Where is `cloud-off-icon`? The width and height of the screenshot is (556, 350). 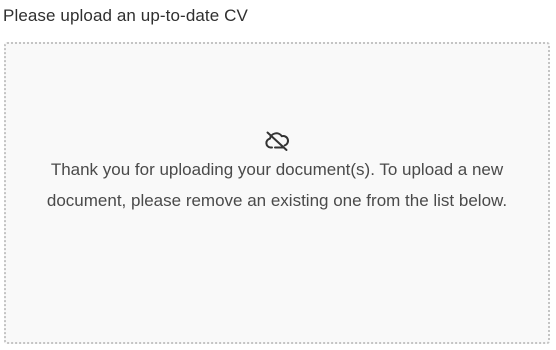
cloud-off-icon is located at coordinates (277, 141).